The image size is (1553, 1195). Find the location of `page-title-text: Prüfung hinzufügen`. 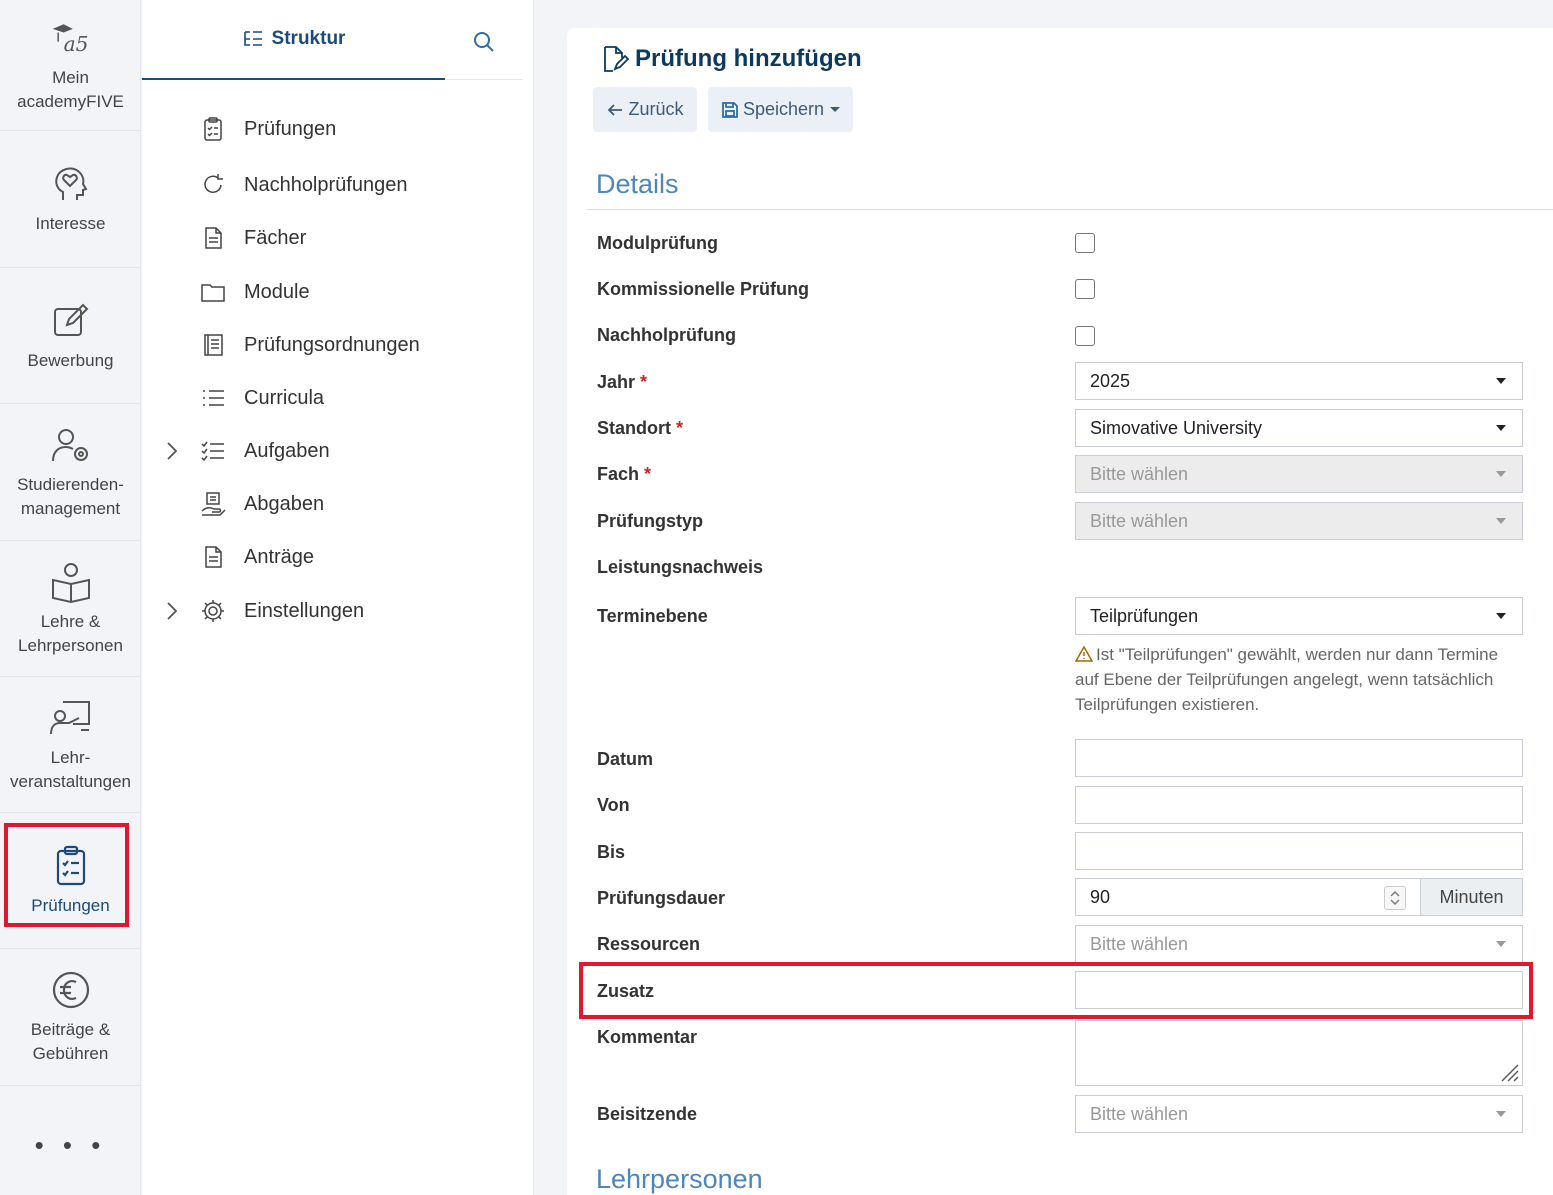

page-title-text: Prüfung hinzufügen is located at coordinates (748, 58).